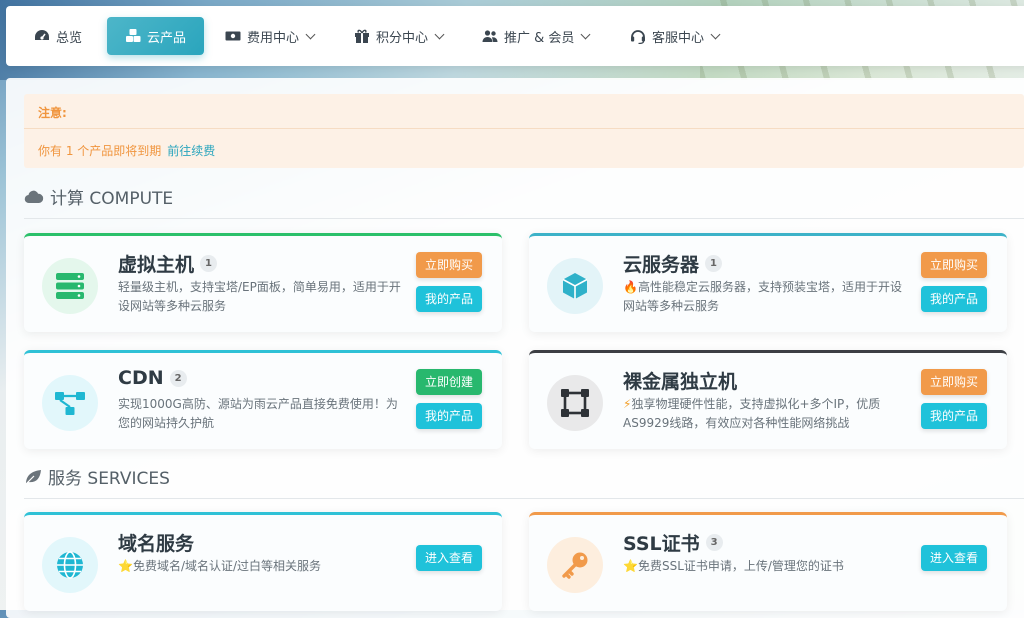  Describe the element at coordinates (100, 151) in the screenshot. I see `notice-text: 你有 1 个产品即将到期` at that location.